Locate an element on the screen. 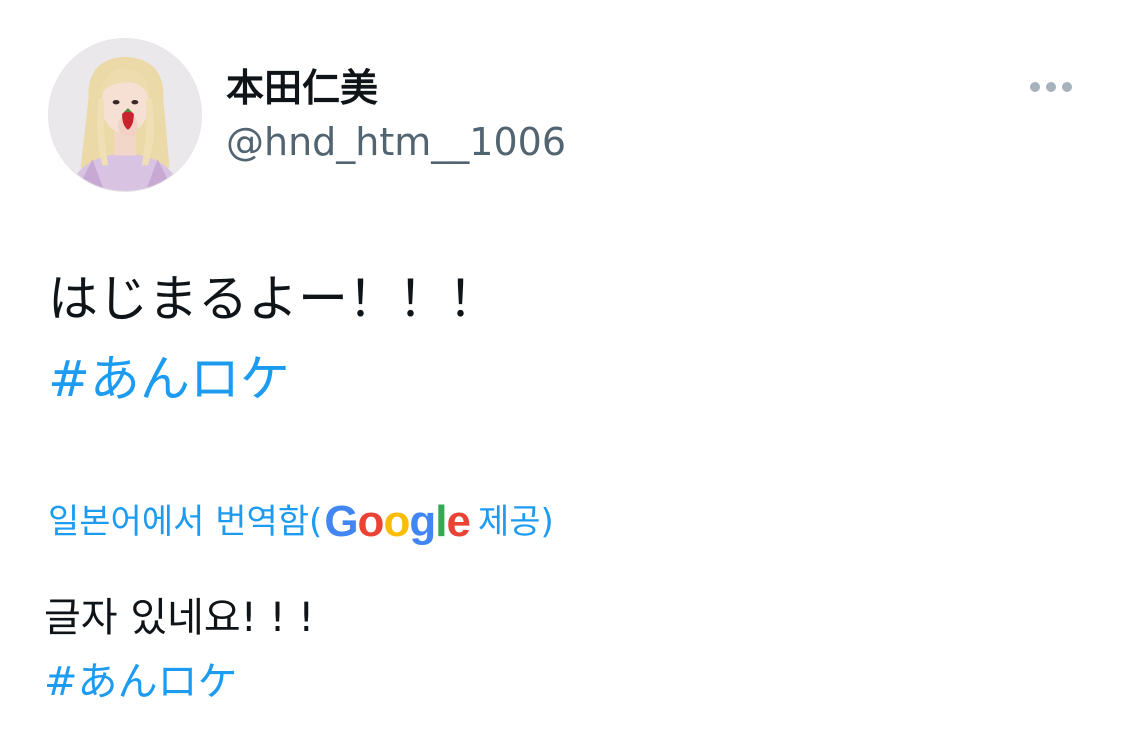 This screenshot has height=732, width=1125. translated-text: 글자 있네요! ! ! is located at coordinates (179, 618).